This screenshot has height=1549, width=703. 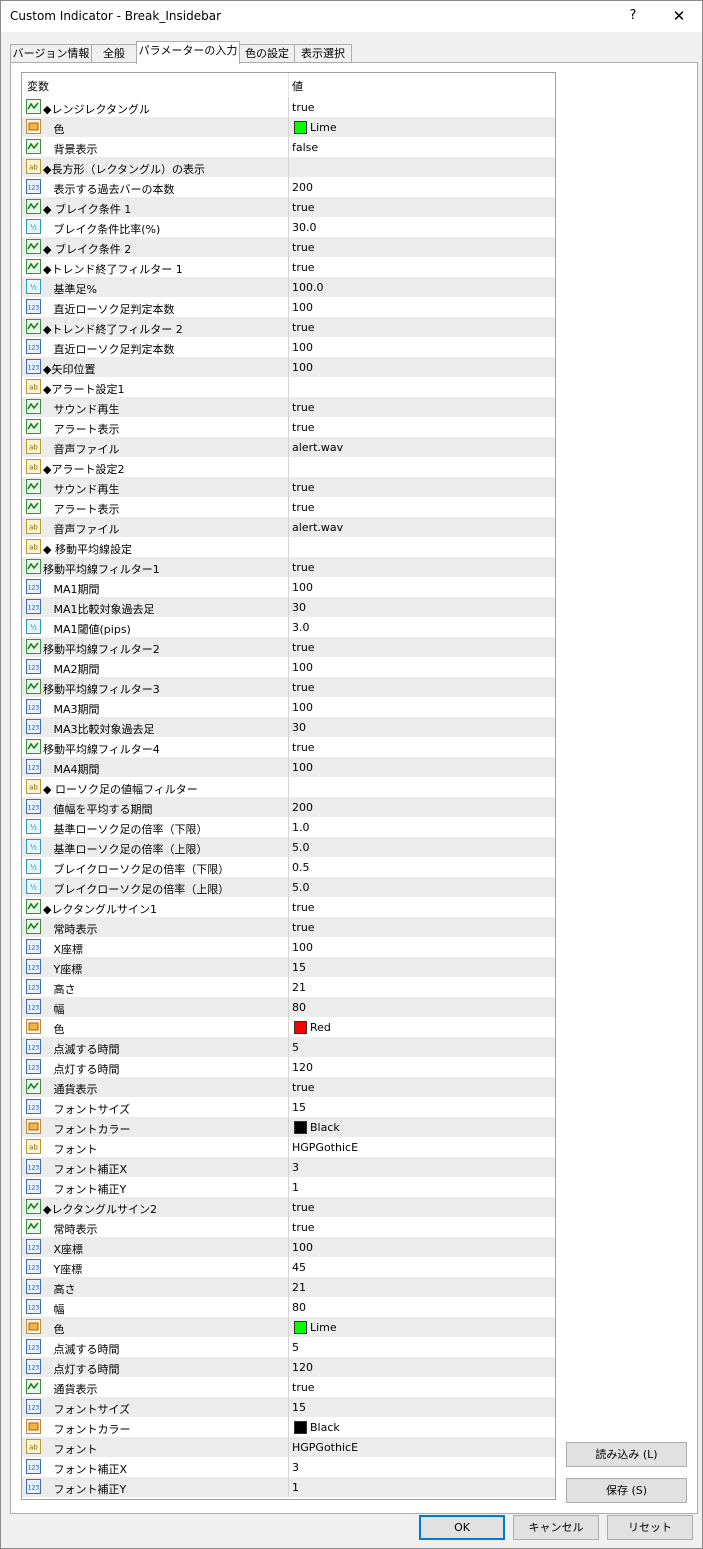 I want to click on table-row: ½ 基準ローソク足の倍率（下限） 1.0, so click(x=288, y=827).